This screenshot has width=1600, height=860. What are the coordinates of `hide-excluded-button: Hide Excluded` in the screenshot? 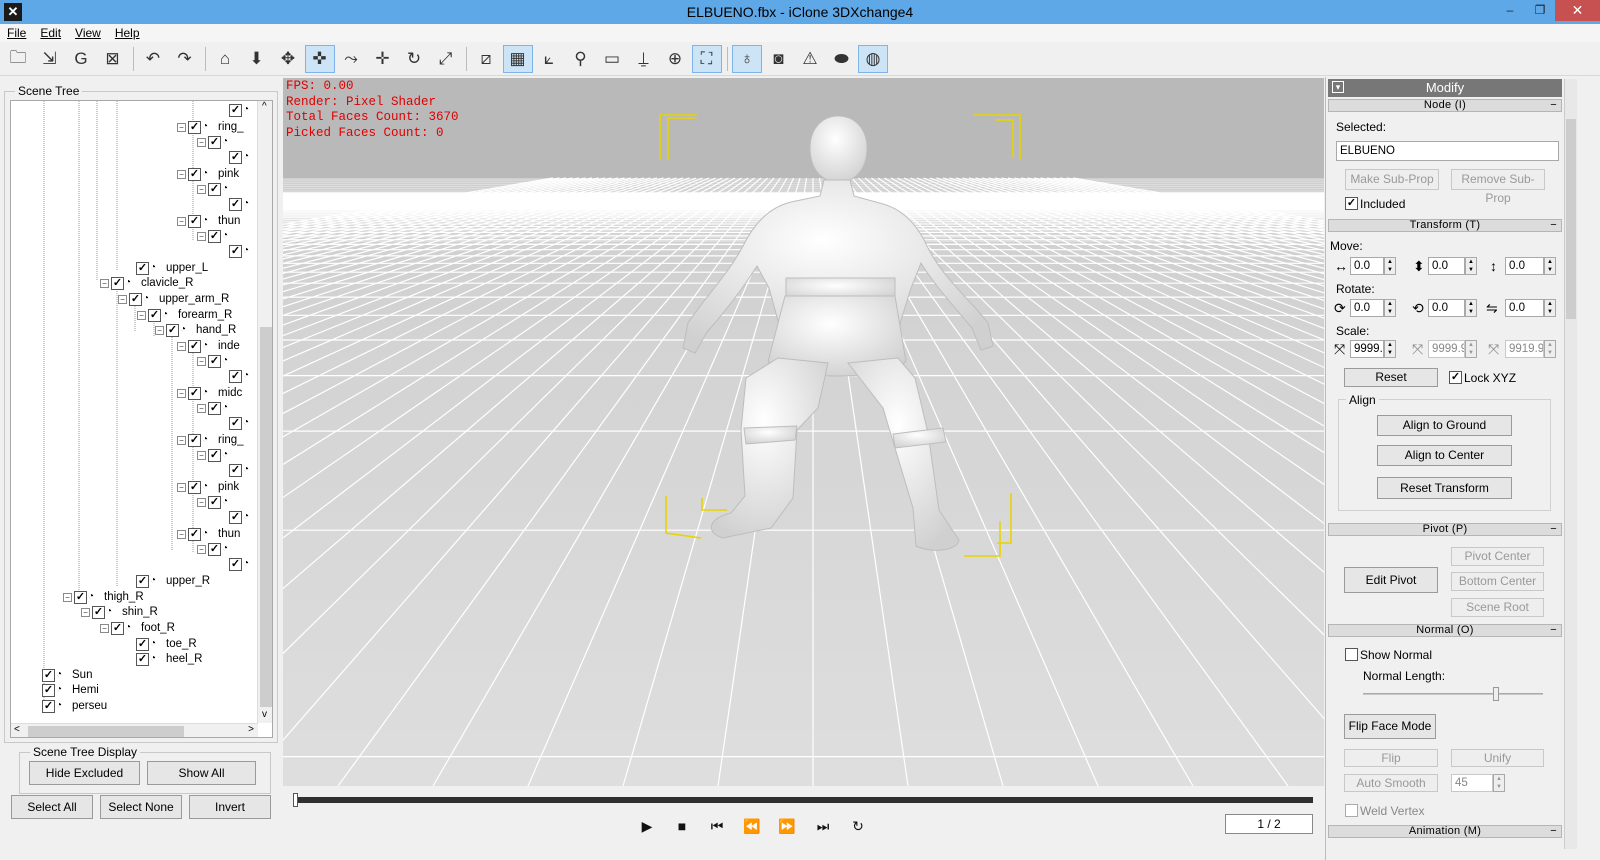 It's located at (84, 773).